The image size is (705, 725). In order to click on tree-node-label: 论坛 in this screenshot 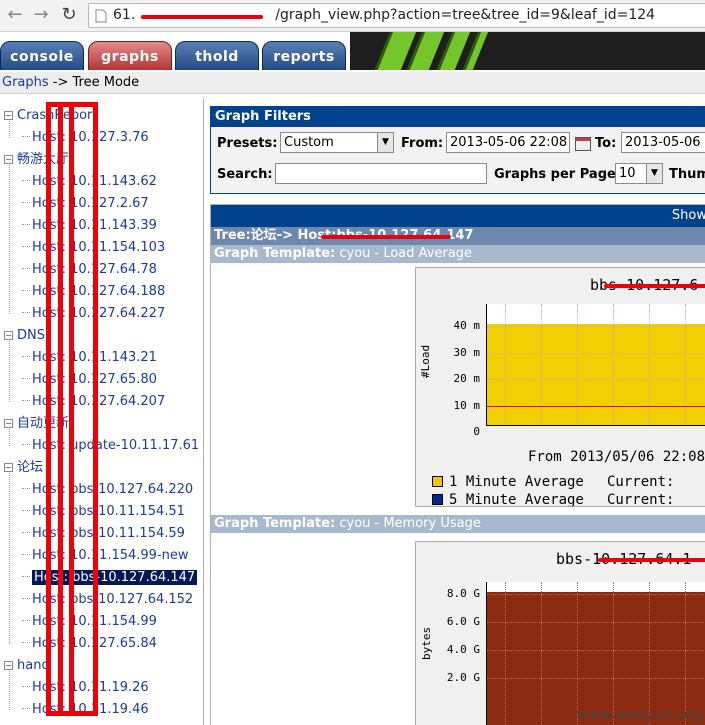, I will do `click(30, 467)`.